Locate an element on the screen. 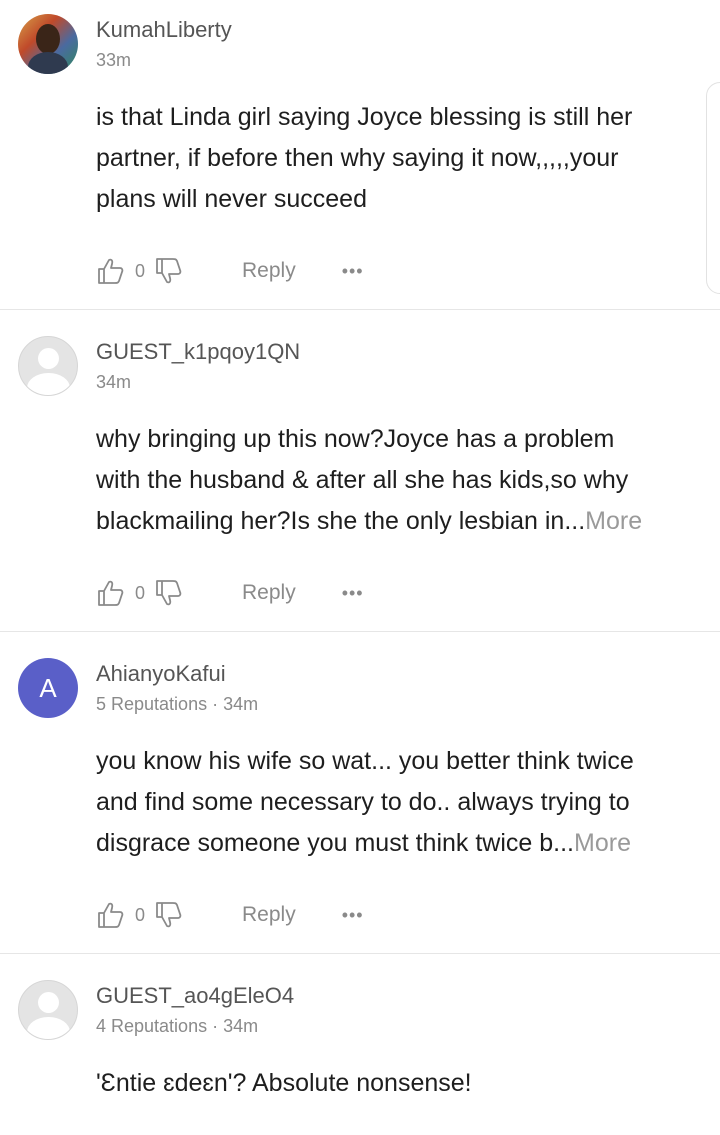 The height and width of the screenshot is (1135, 720). comment-body: 'Ɛntie ɛdeɛn'? Absolute nonsense! is located at coordinates (284, 1083).